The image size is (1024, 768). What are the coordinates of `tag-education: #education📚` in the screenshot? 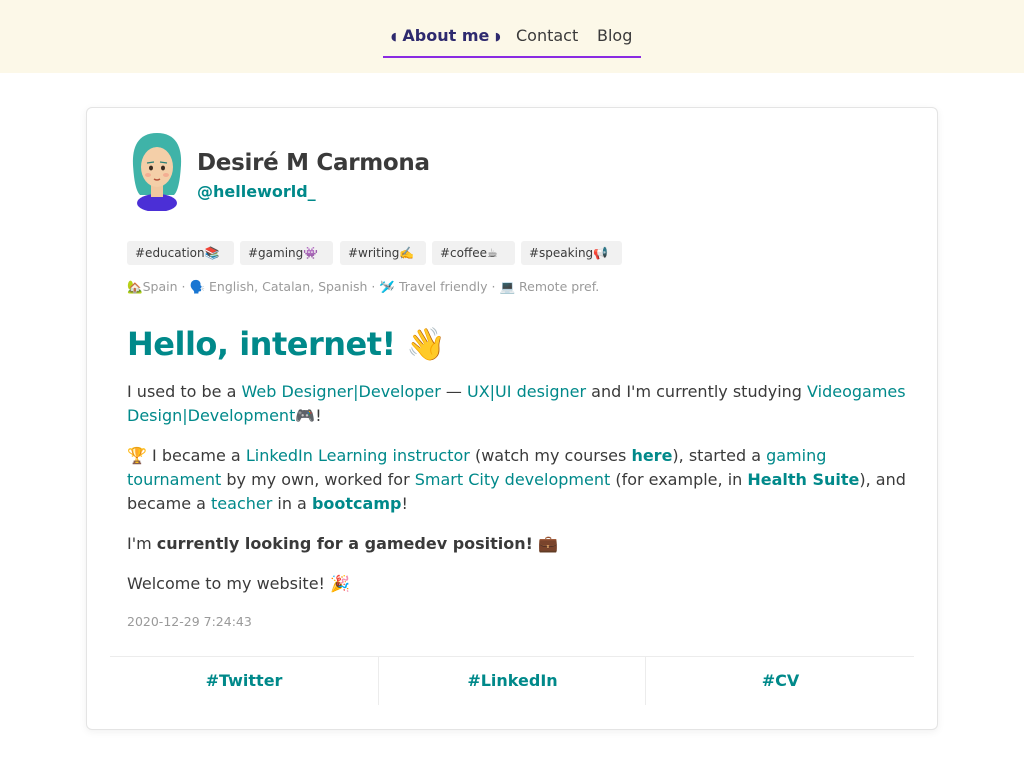 It's located at (180, 253).